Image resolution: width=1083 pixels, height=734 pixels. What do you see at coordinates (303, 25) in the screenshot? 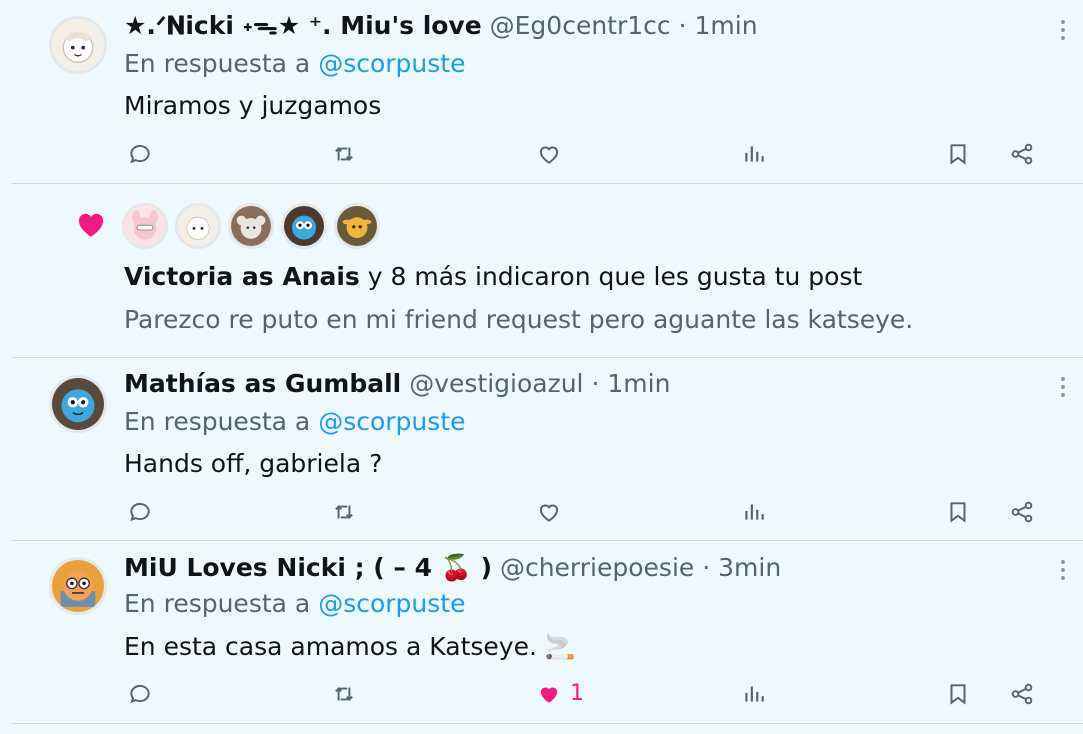
I see `display-name: ★.ᐟ𝐍icki ˖ᯓ★ ⁺. Miu's love` at bounding box center [303, 25].